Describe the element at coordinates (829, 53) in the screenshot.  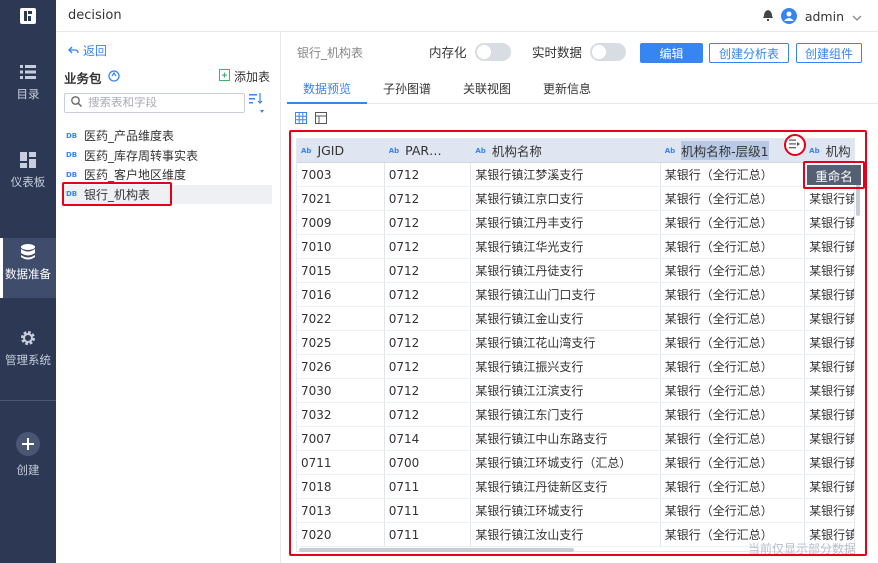
I see `create-component-button: 创建组件` at that location.